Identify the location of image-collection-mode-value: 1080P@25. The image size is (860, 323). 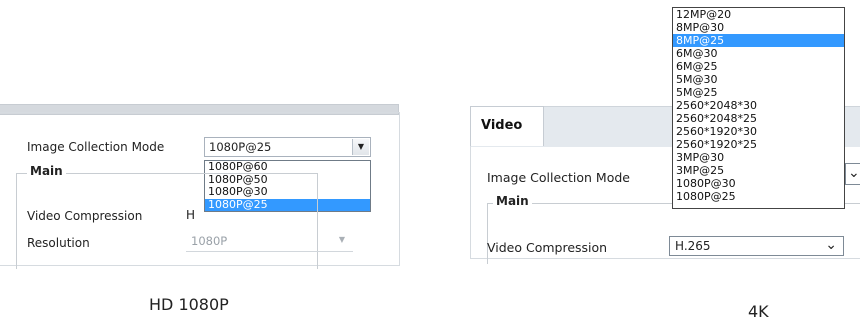
(240, 147).